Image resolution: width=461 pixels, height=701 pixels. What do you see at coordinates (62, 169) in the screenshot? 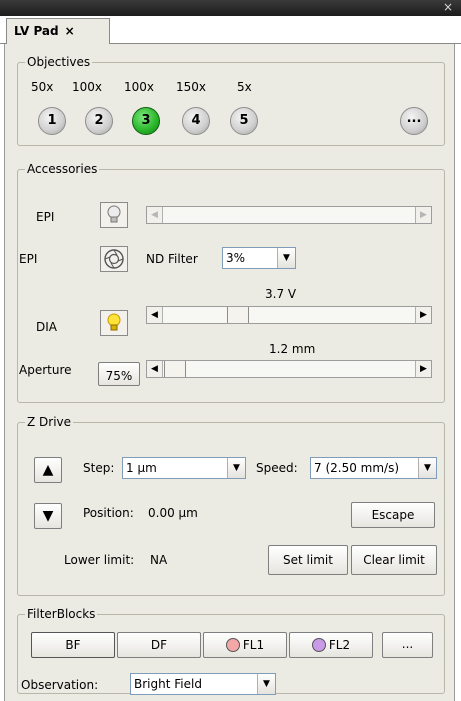
I see `accessories-legend: Accessories` at bounding box center [62, 169].